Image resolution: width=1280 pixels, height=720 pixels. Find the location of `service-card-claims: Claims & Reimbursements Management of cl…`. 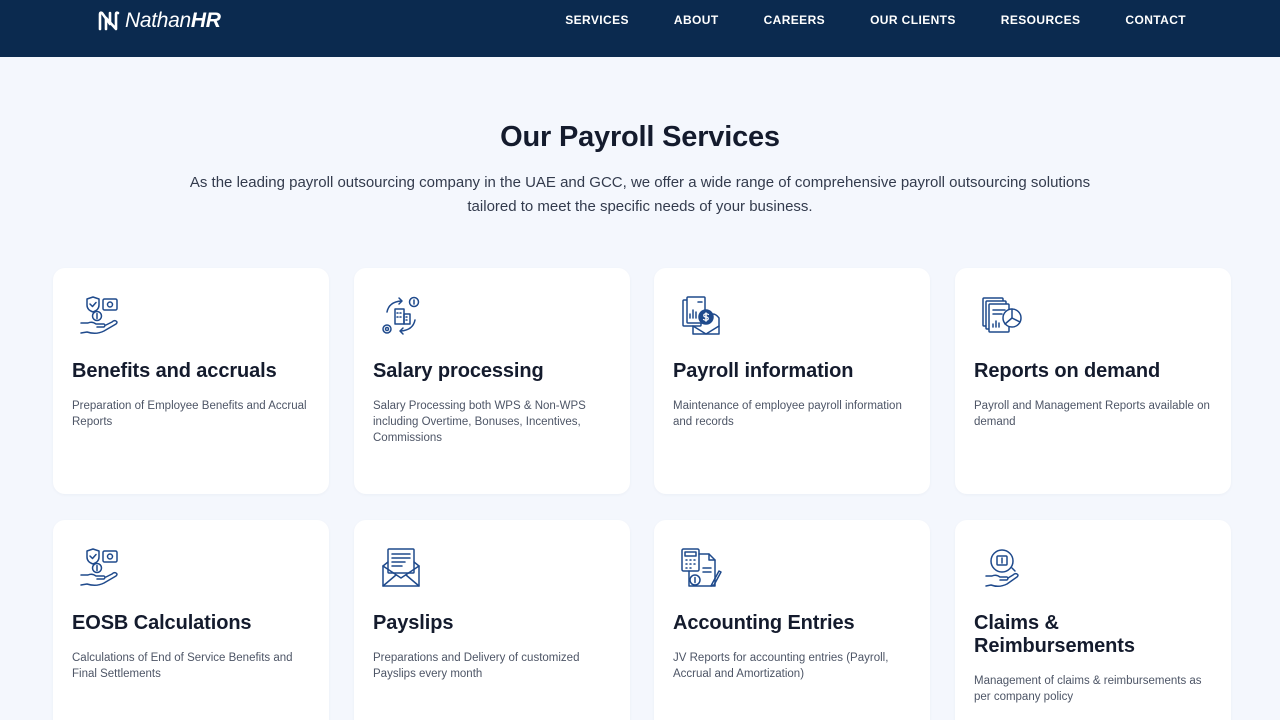

service-card-claims: Claims & Reimbursements Management of cl… is located at coordinates (1093, 620).